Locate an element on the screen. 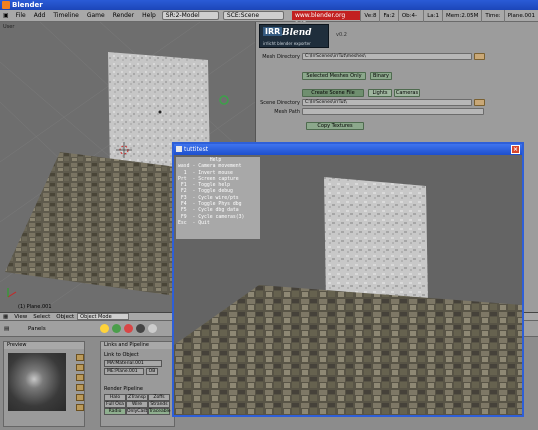 This screenshot has height=430, width=538. irrblend-logo: IRR Blend irrlicht blender exporter is located at coordinates (294, 36).